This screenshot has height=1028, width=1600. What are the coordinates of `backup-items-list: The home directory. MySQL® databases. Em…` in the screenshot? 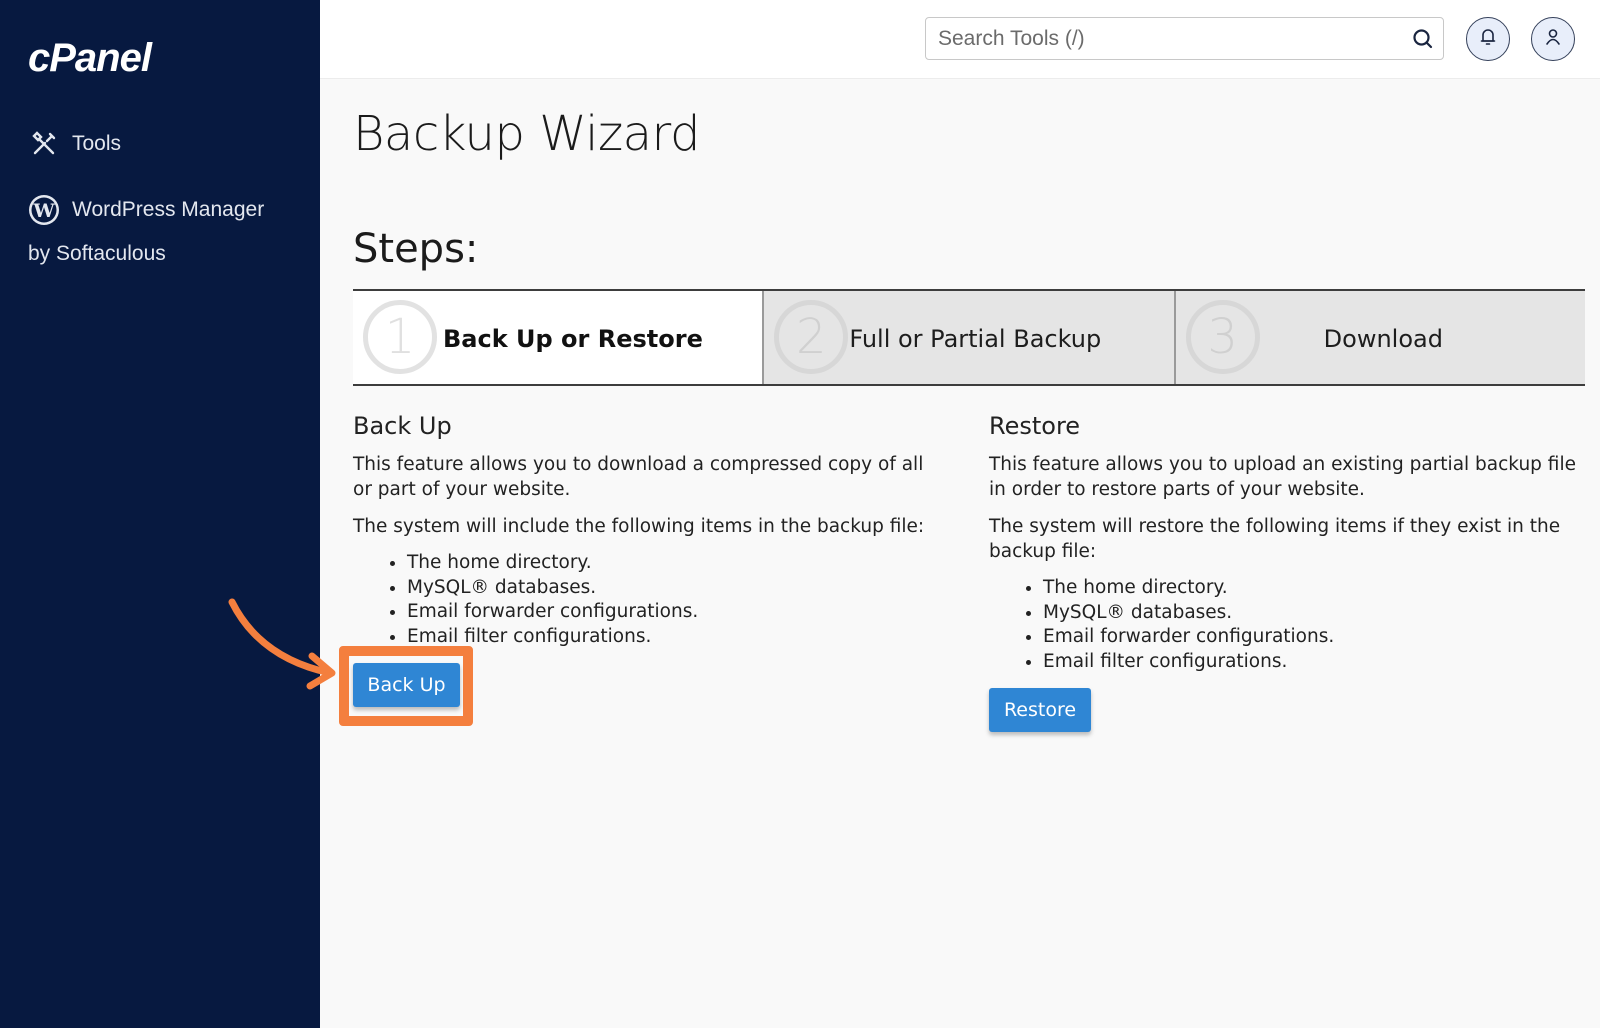 It's located at (670, 600).